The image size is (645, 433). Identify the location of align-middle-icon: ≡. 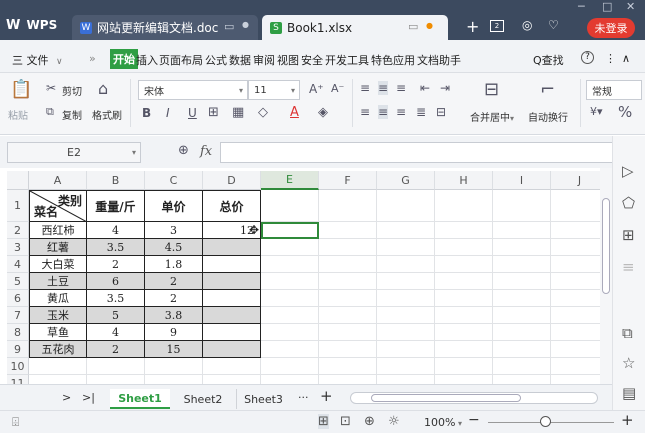
(383, 88).